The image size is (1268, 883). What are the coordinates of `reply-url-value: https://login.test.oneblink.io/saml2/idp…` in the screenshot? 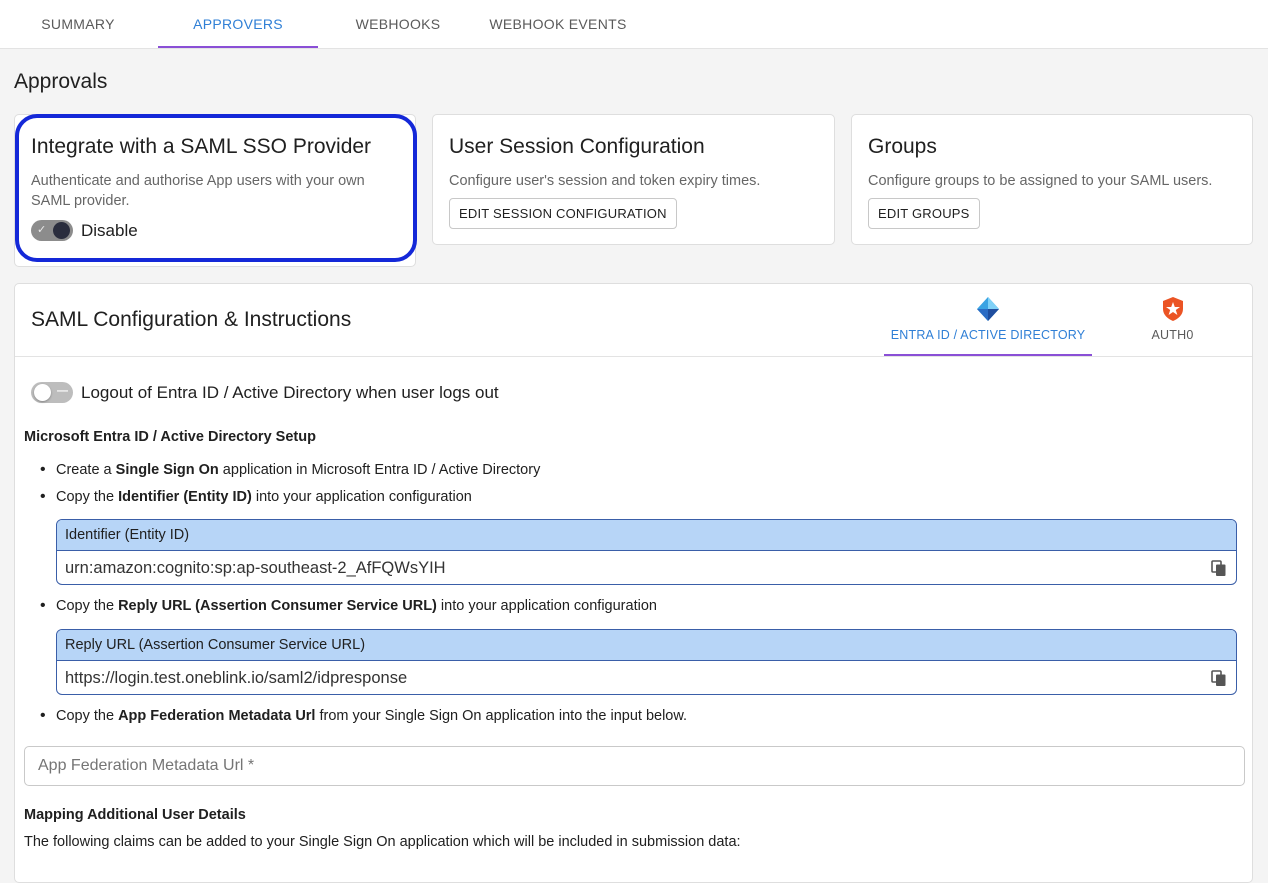 It's located at (236, 677).